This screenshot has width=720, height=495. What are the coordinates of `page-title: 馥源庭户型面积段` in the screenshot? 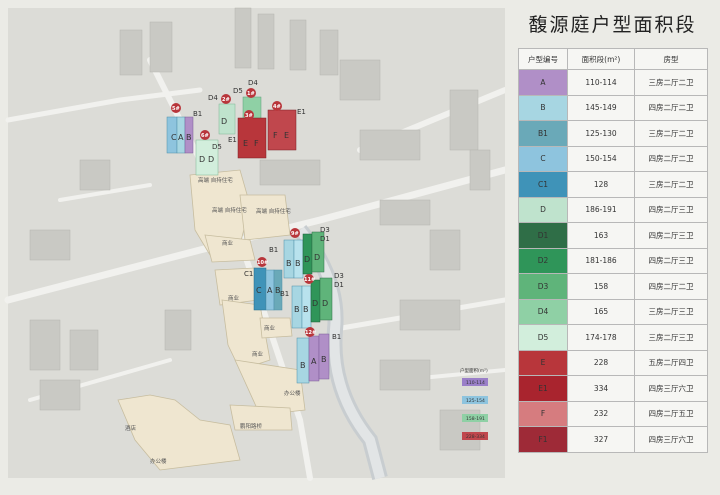 It's located at (612, 25).